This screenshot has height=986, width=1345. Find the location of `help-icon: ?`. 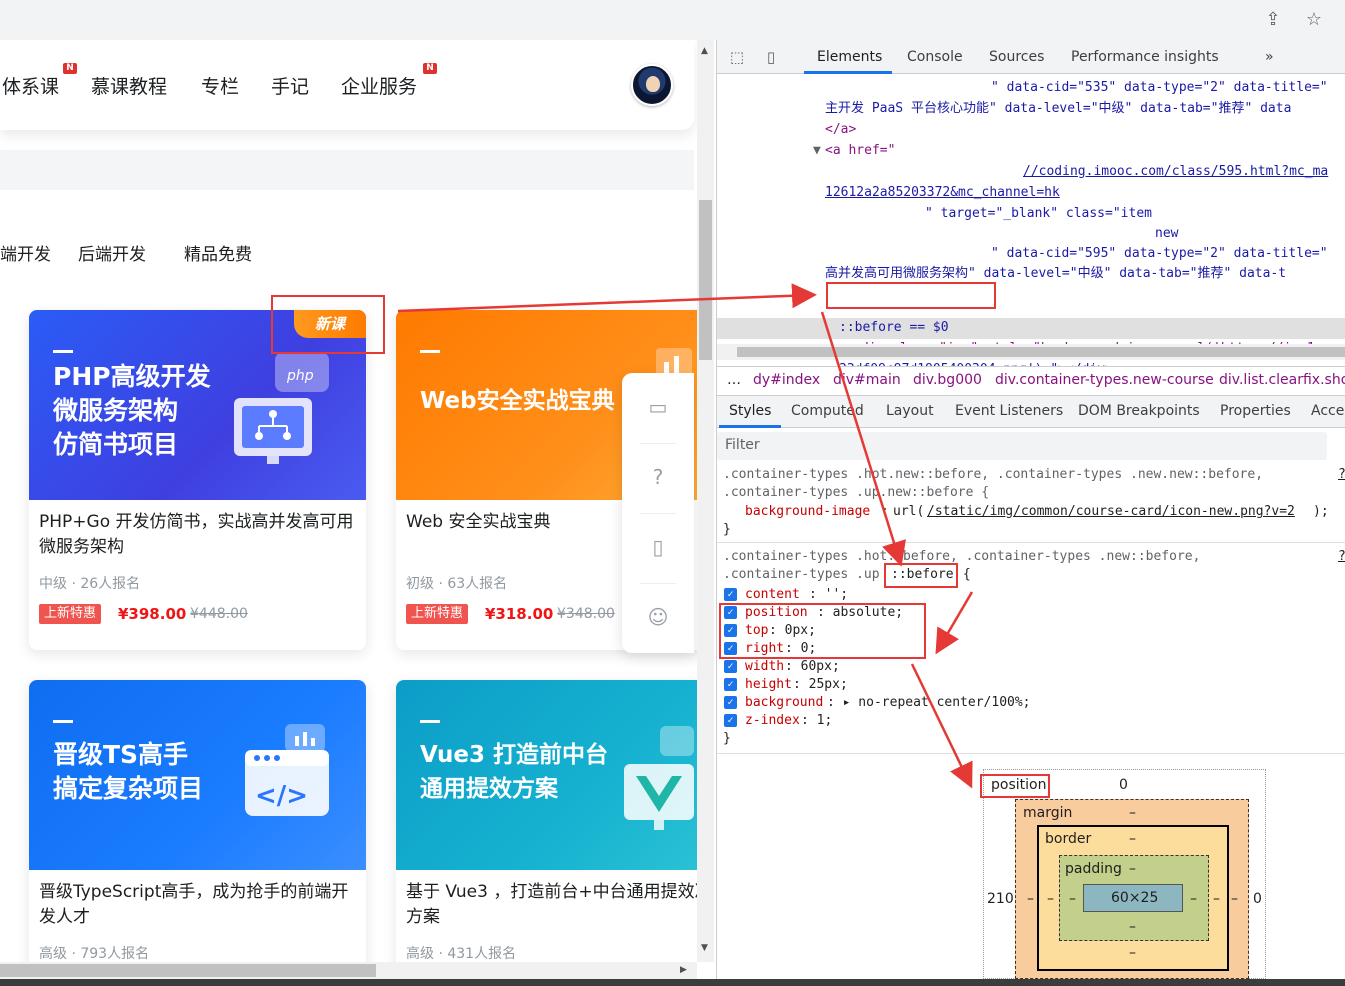

help-icon: ? is located at coordinates (658, 477).